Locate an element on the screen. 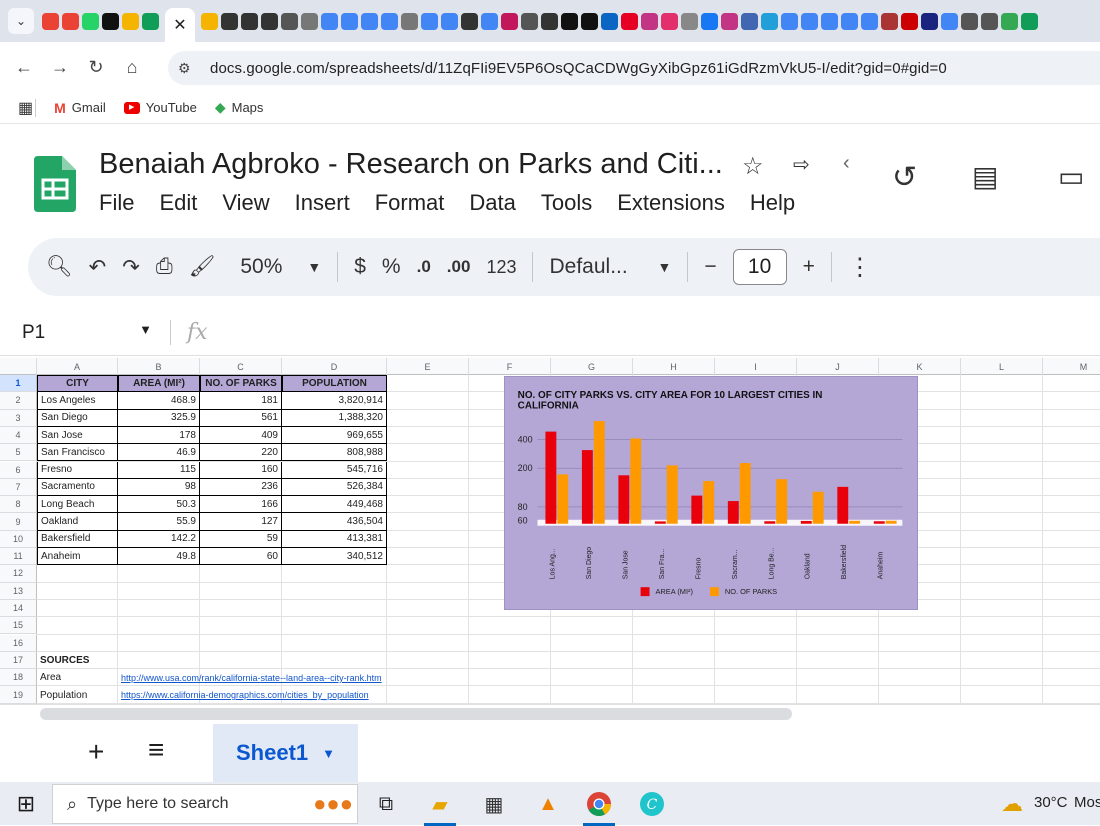  value-cell: 1,388,320 is located at coordinates (334, 418).